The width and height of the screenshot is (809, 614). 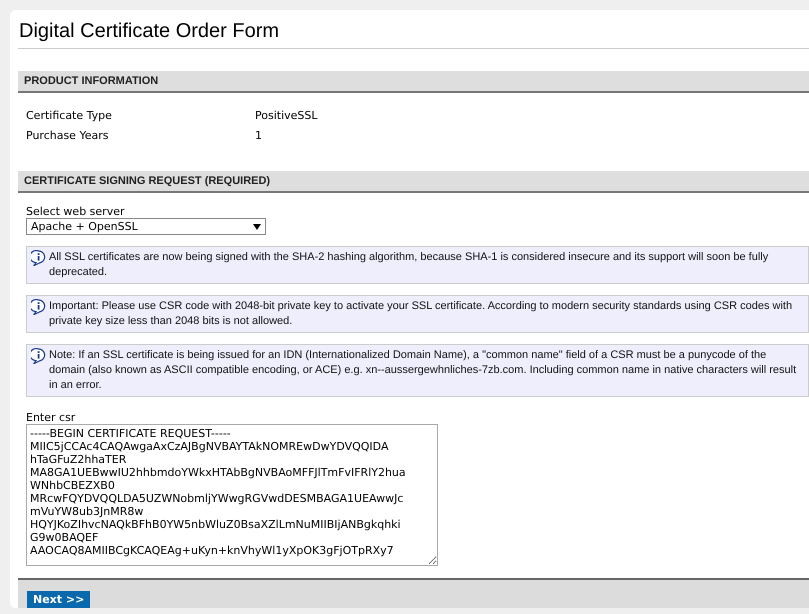 What do you see at coordinates (69, 116) in the screenshot?
I see `field-label: Certificate Type` at bounding box center [69, 116].